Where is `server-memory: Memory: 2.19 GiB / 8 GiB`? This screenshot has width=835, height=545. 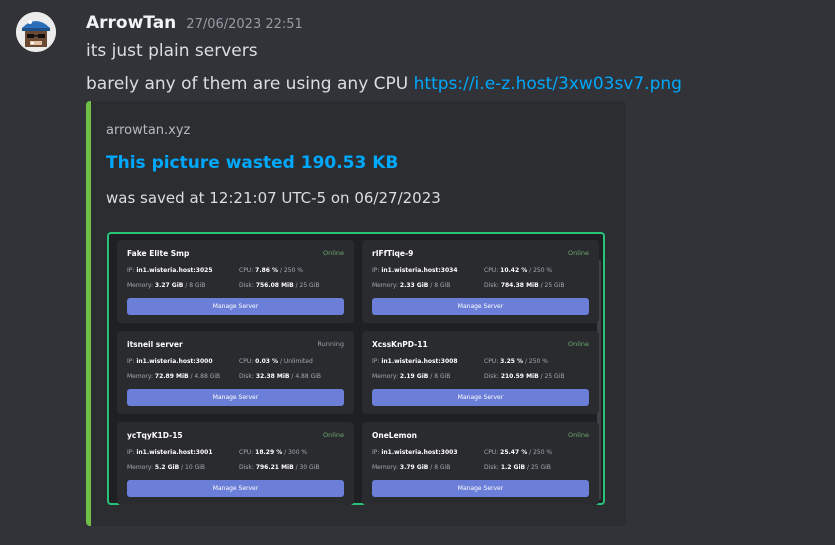 server-memory: Memory: 2.19 GiB / 8 GiB is located at coordinates (411, 376).